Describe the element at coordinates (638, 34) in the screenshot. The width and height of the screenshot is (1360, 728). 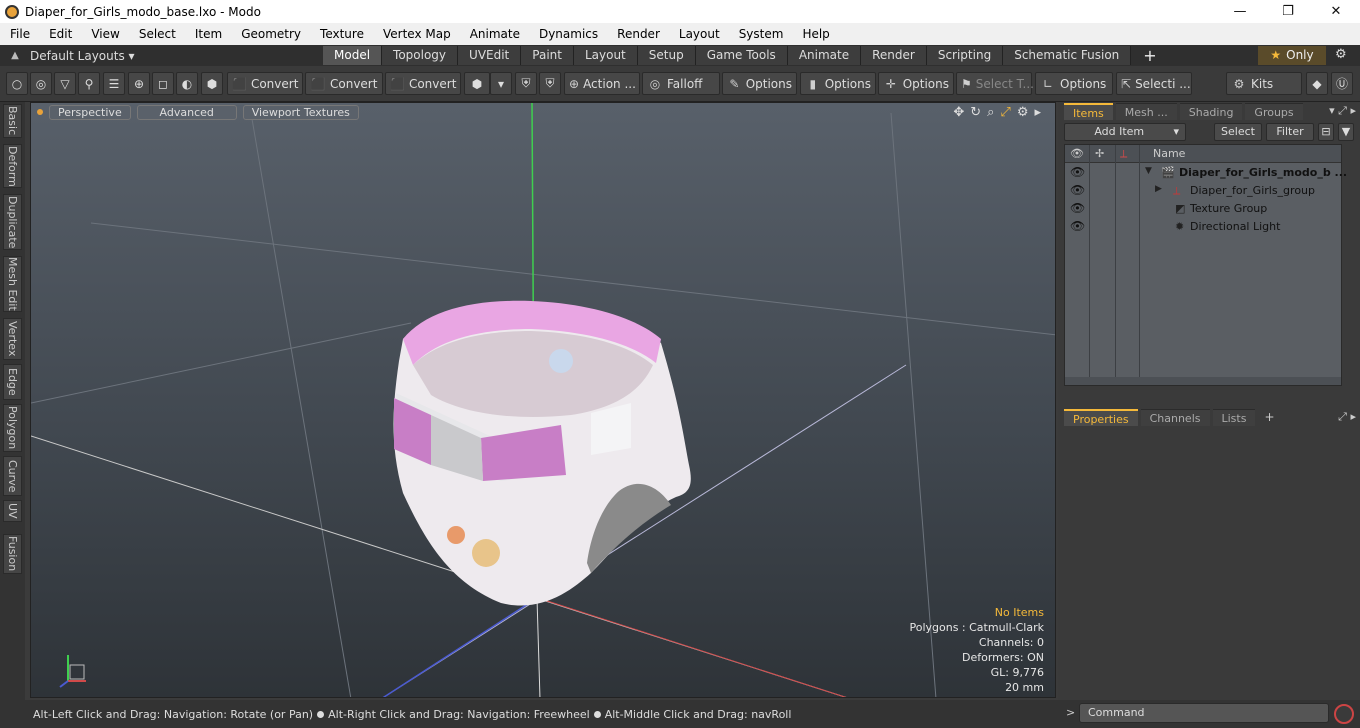
I see `menu-render: Render` at that location.